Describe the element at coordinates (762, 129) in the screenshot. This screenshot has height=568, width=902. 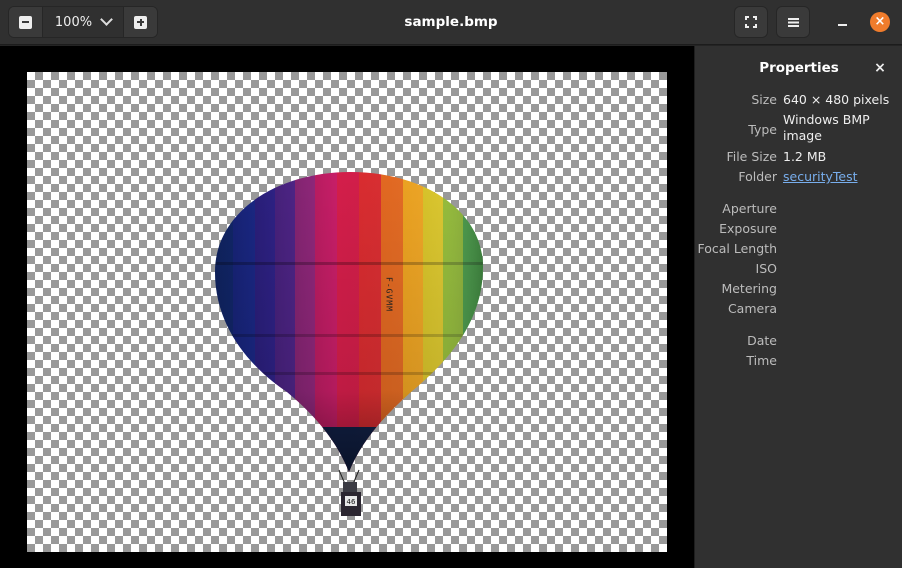
I see `property-label: Type` at that location.